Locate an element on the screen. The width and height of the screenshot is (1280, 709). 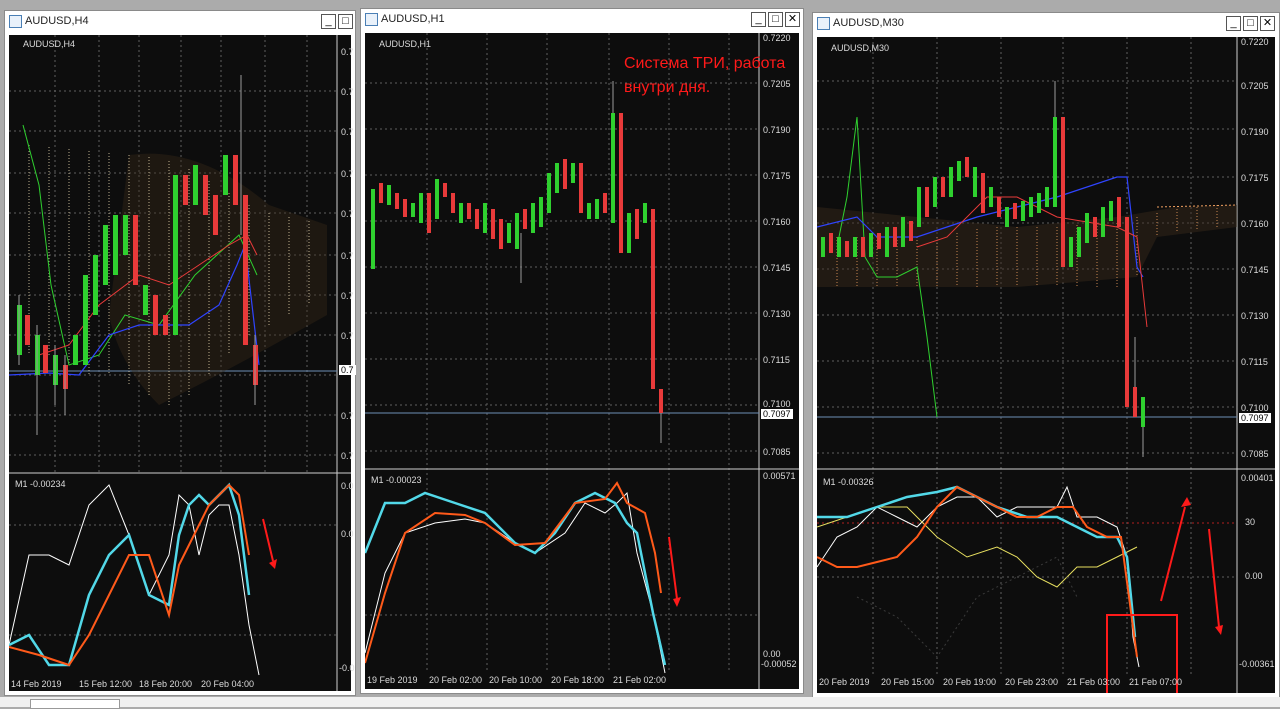
time-label: 20 Feb 19:00 is located at coordinates (970, 682).